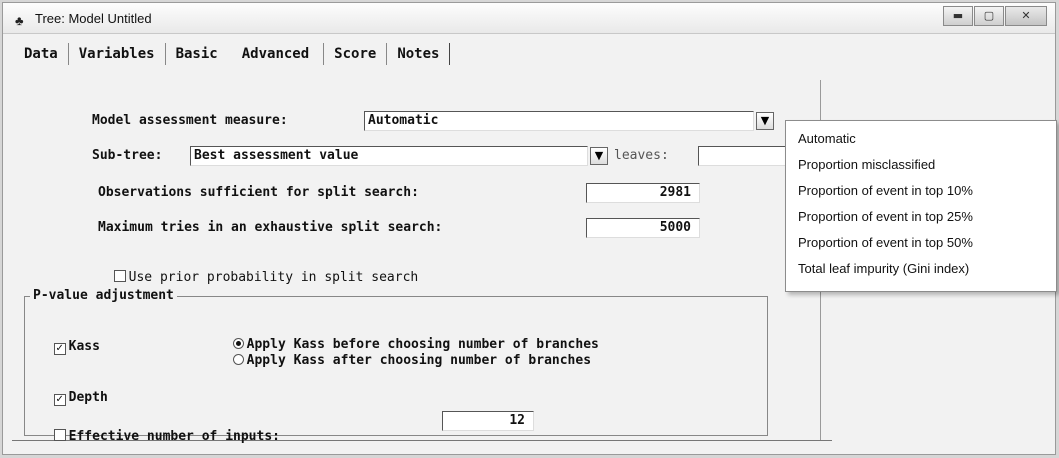 The image size is (1059, 458). Describe the element at coordinates (389, 156) in the screenshot. I see `subtree-select: Best assessment value` at that location.